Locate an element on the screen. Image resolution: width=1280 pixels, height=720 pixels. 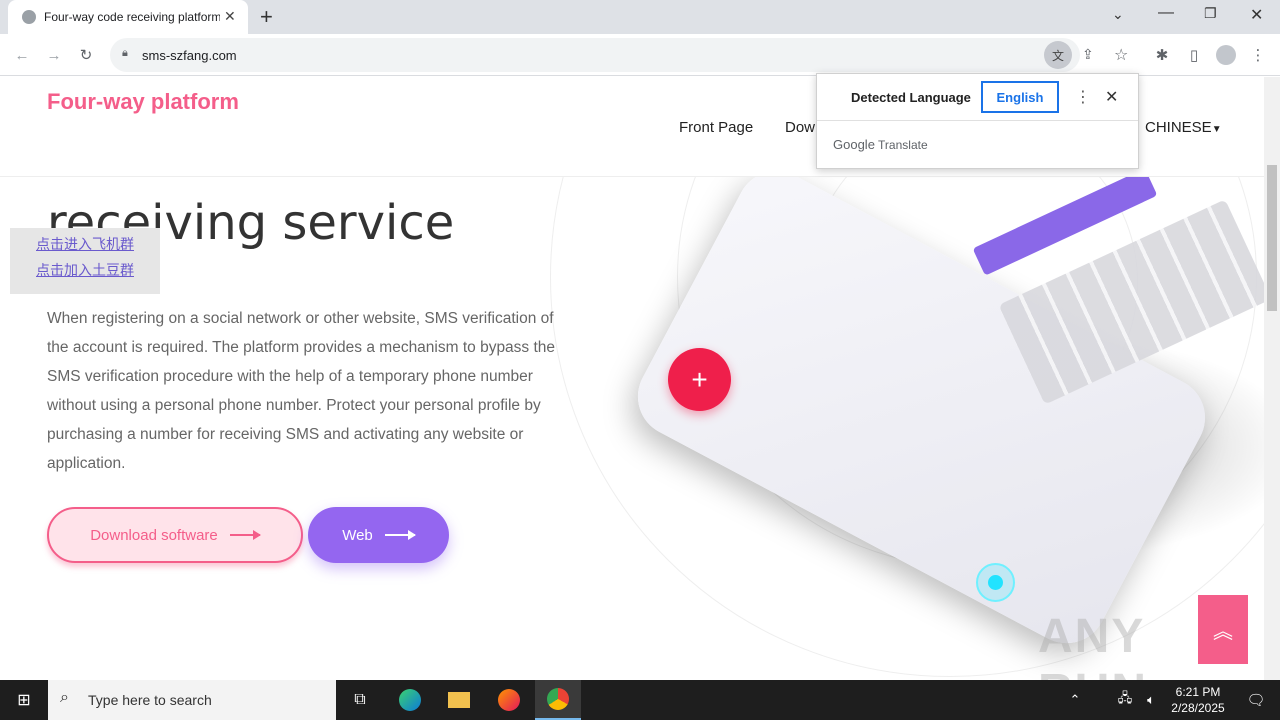
forward-icon: → is located at coordinates (54, 55).